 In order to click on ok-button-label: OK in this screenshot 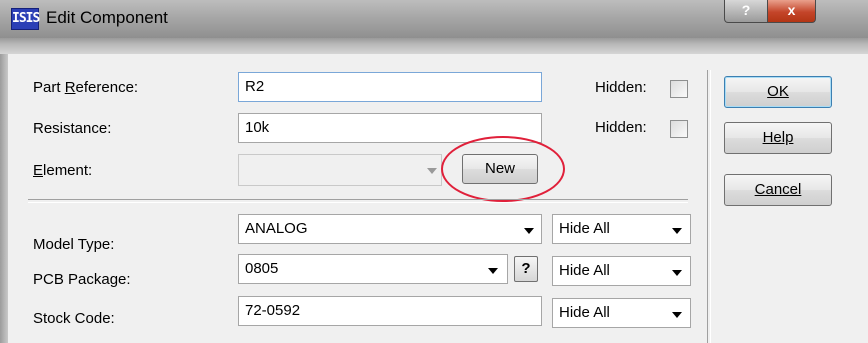, I will do `click(778, 91)`.